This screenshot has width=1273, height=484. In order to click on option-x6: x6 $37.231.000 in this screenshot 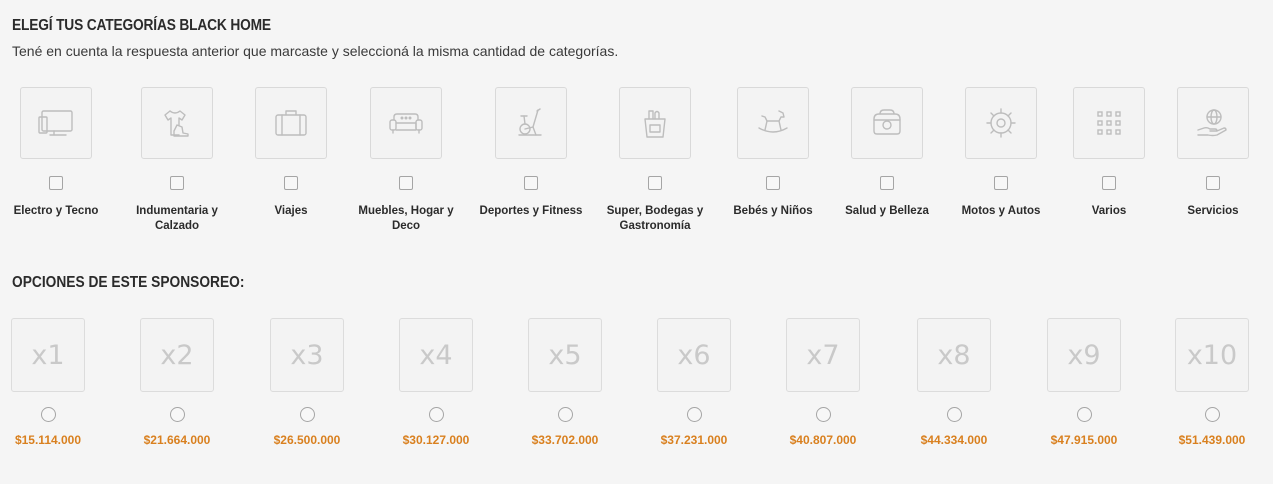, I will do `click(694, 382)`.